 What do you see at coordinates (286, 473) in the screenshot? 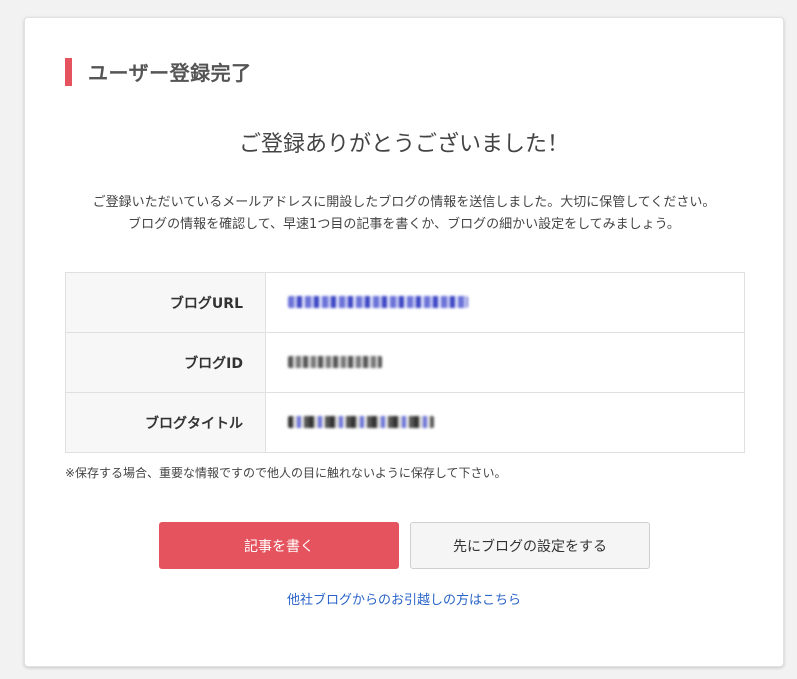
I see `save-note: ※保存する場合、重要な情報ですので他人の目に触れないように保存して下さい。` at bounding box center [286, 473].